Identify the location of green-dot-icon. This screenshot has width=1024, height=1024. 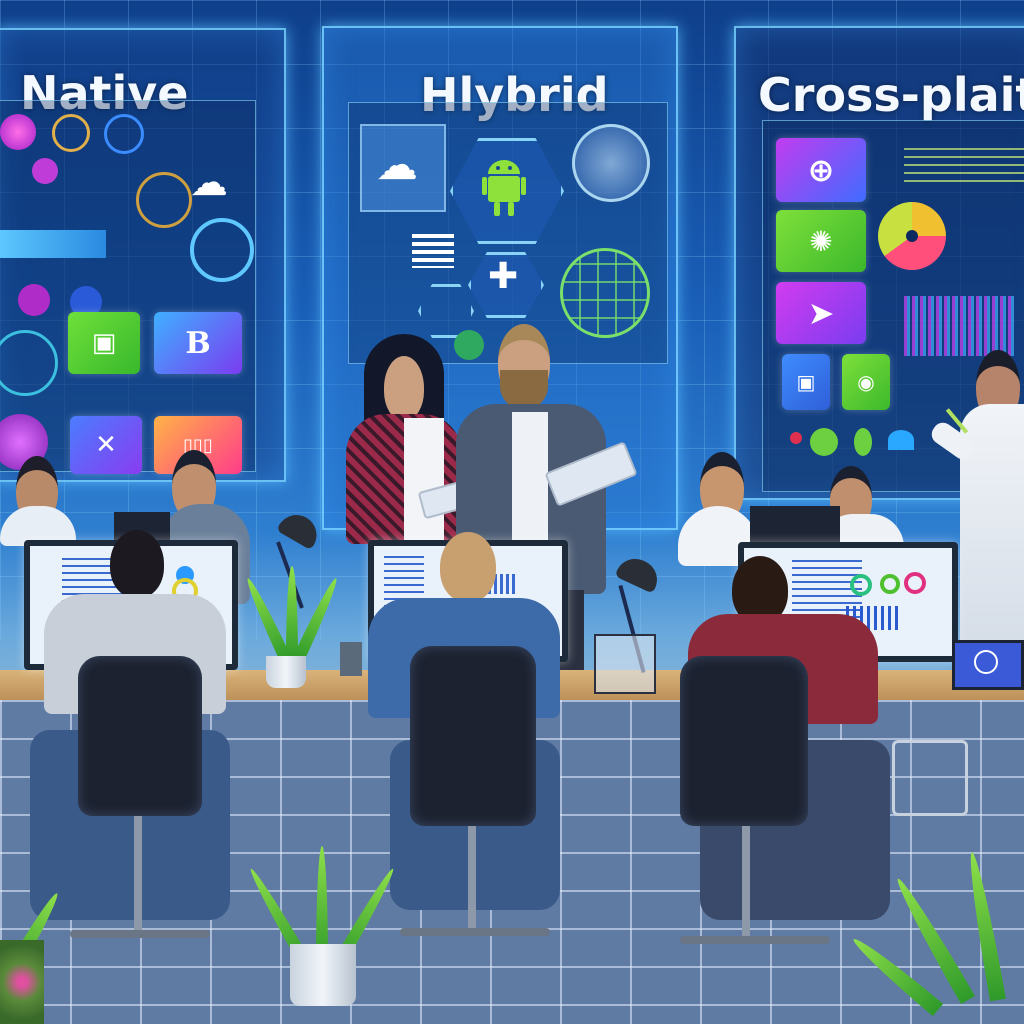
(824, 442).